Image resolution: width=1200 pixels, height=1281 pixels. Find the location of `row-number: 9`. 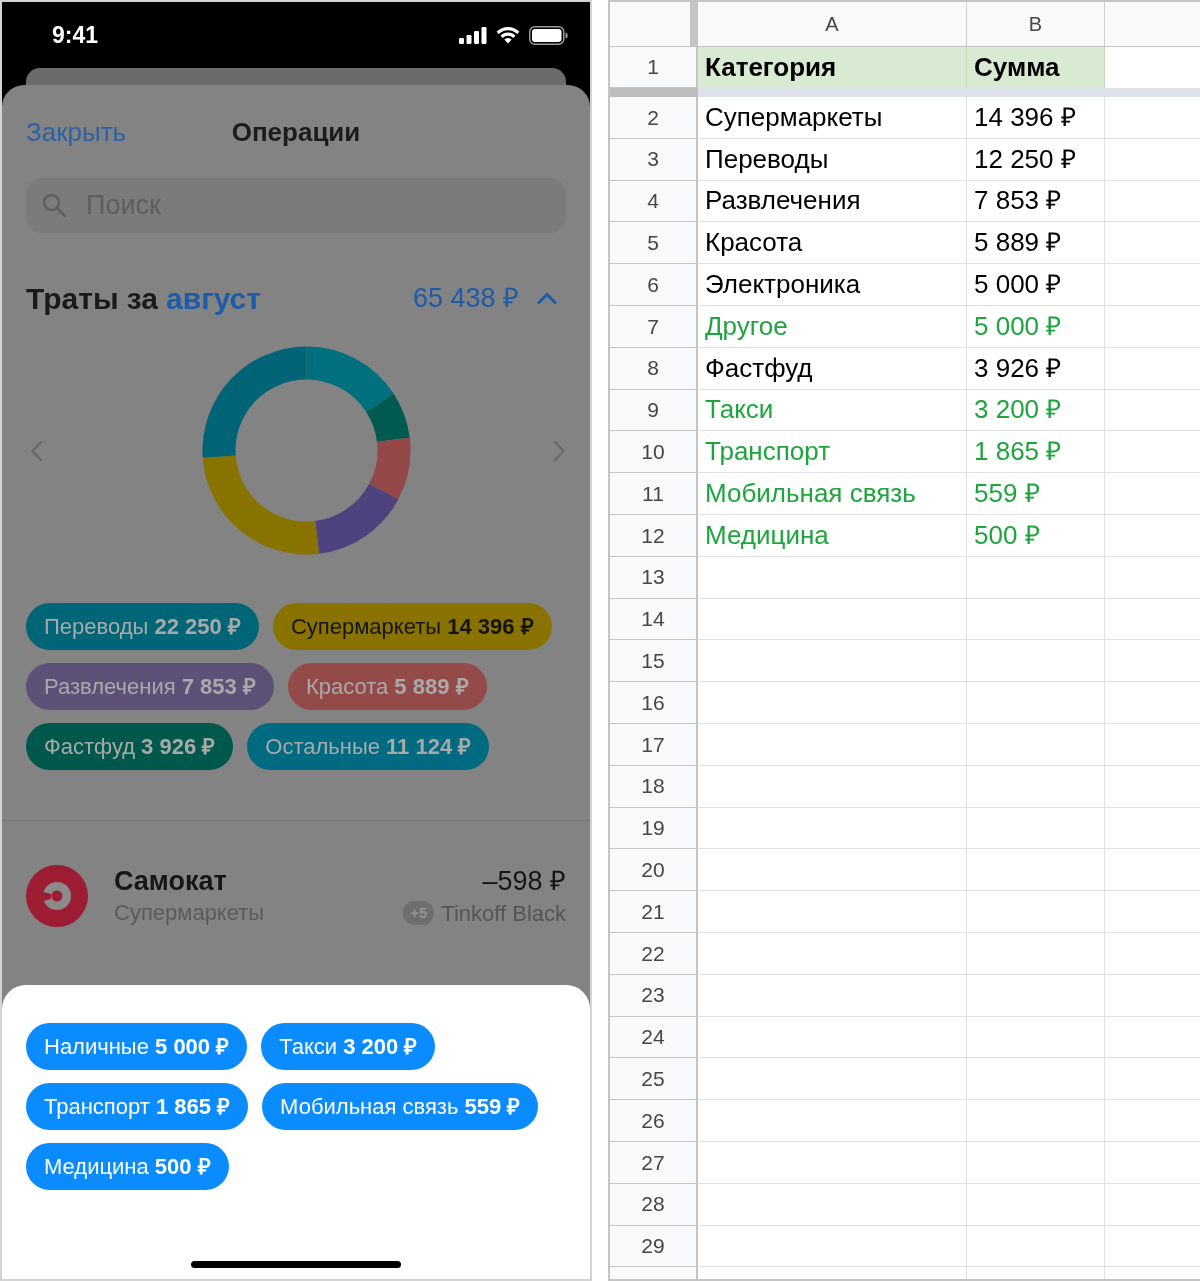

row-number: 9 is located at coordinates (654, 410).